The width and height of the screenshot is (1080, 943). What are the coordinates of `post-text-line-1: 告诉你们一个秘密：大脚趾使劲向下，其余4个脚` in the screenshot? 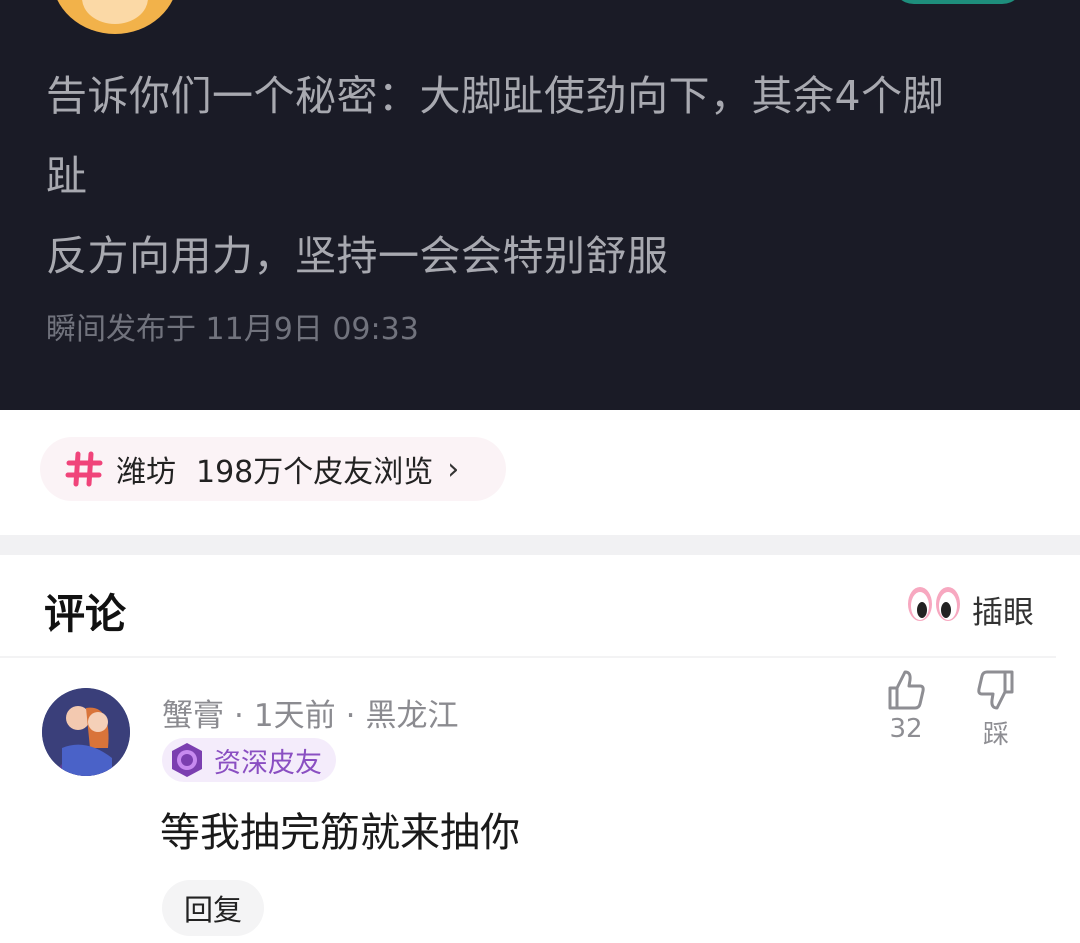 It's located at (495, 96).